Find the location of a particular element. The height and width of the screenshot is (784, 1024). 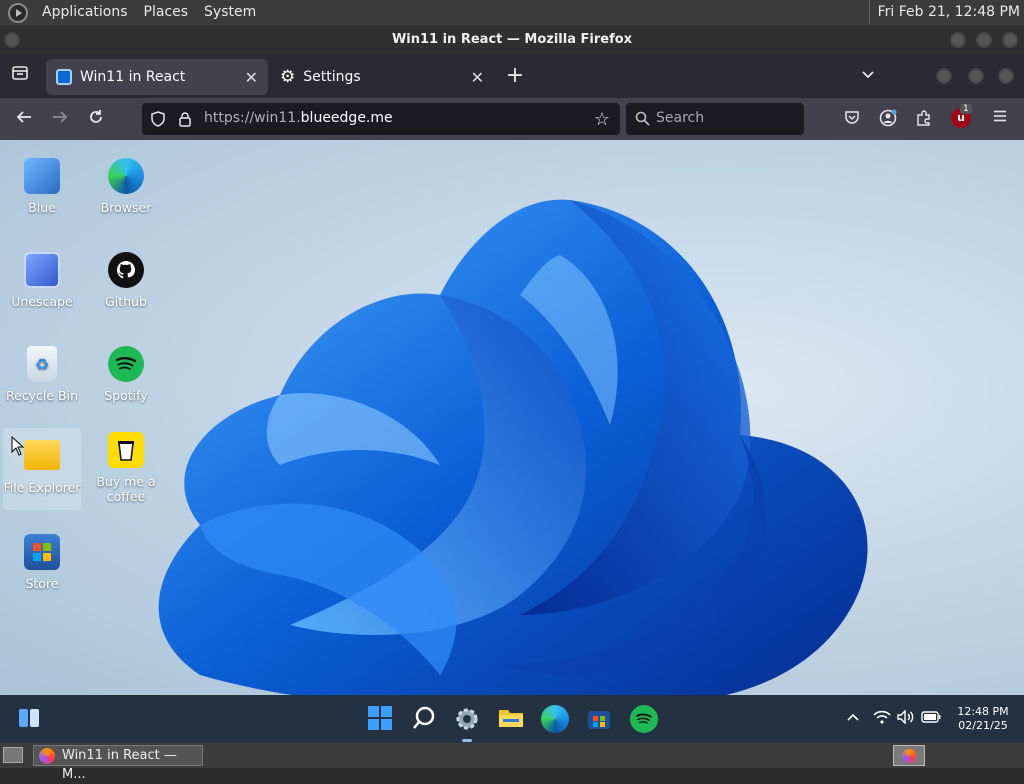

url-domain: blueedge.me is located at coordinates (346, 118).